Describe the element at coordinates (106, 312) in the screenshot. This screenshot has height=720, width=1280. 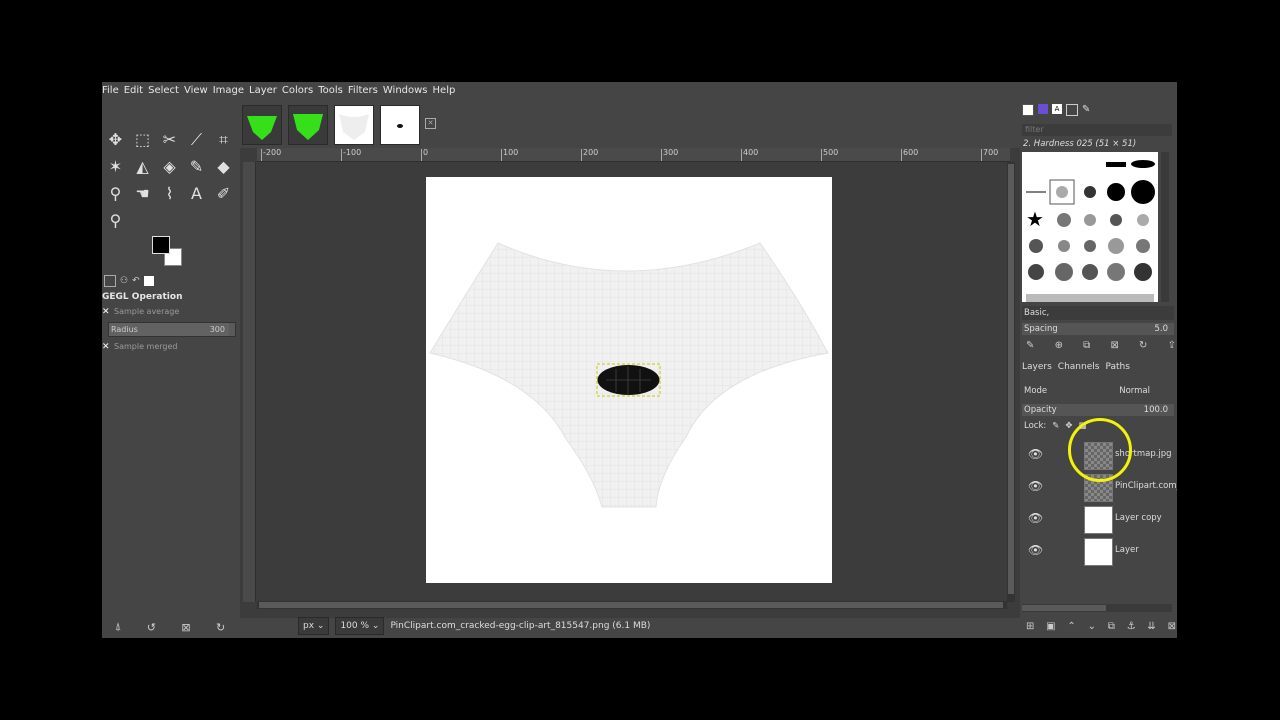
I see `sample-average-checkbox: ✕` at that location.